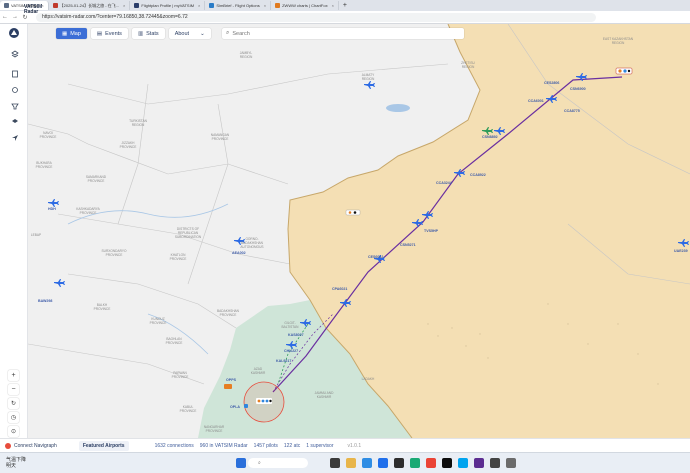 The image size is (690, 473). I want to click on featured-airports-button: Featured Airports, so click(104, 445).